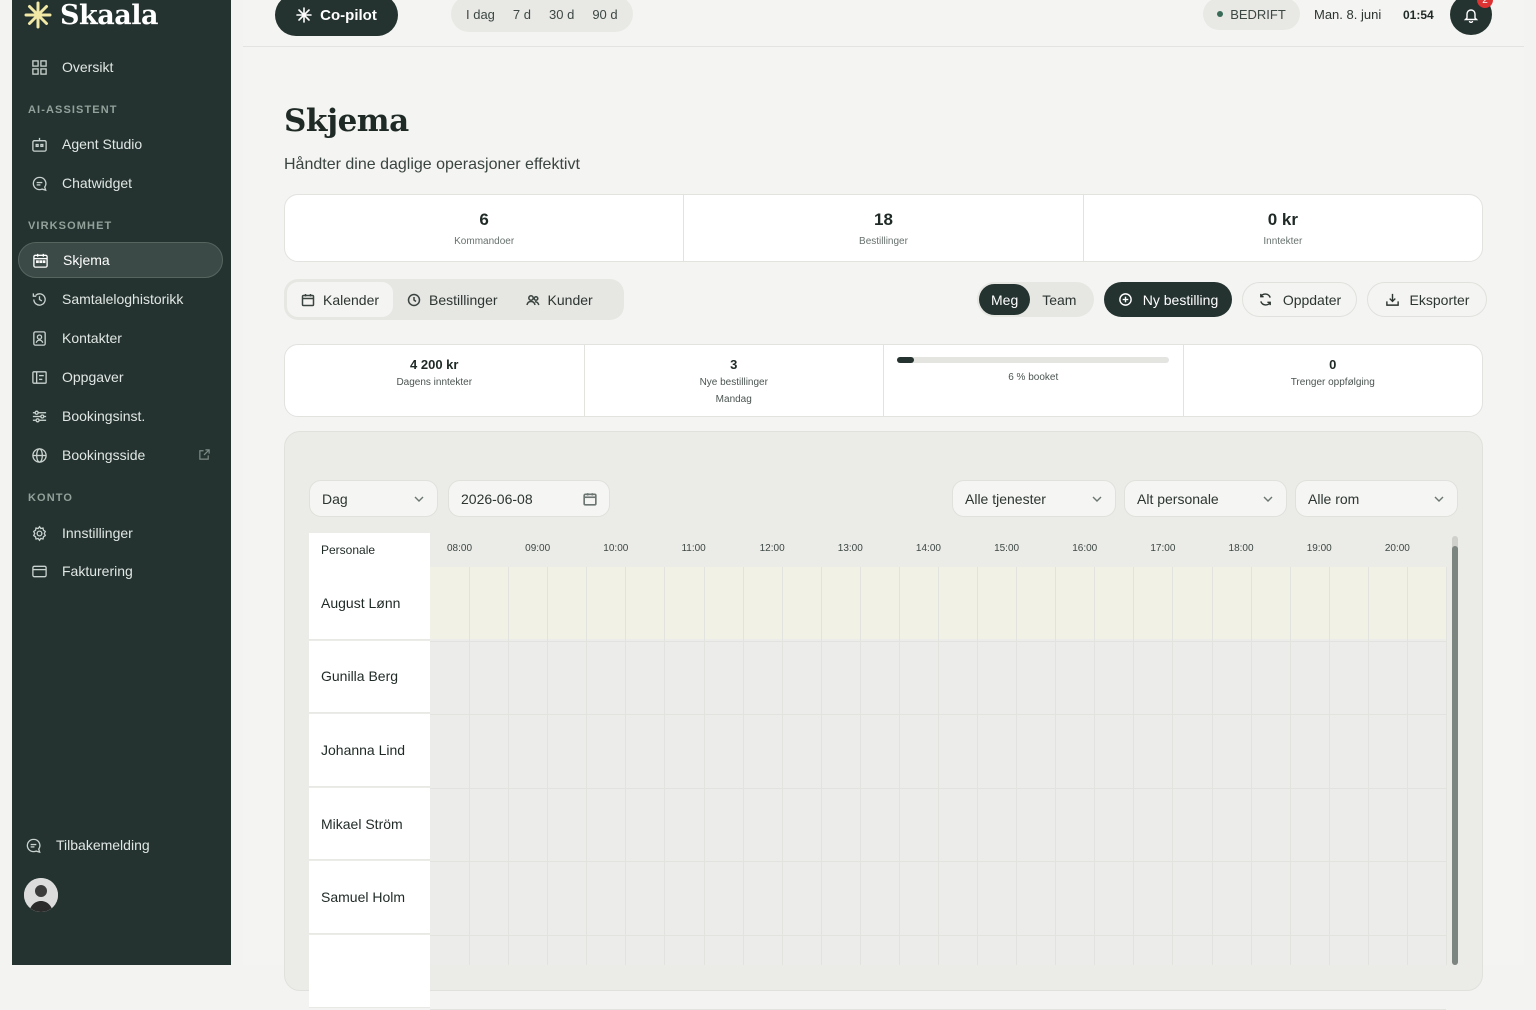 This screenshot has height=1010, width=1536. I want to click on export-button: Eksporter, so click(1427, 299).